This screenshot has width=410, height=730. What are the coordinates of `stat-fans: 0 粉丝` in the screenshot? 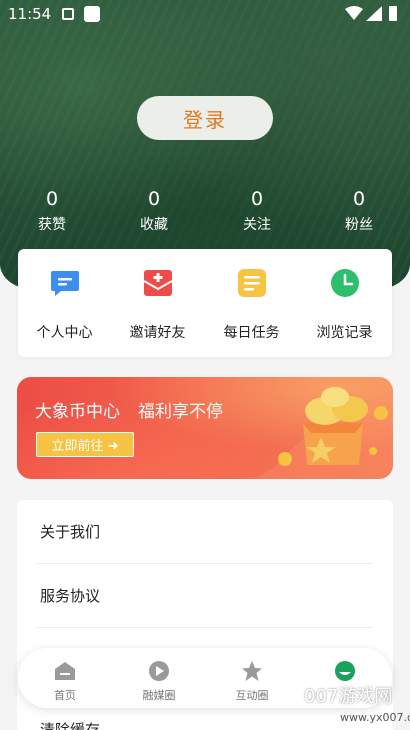 It's located at (359, 211).